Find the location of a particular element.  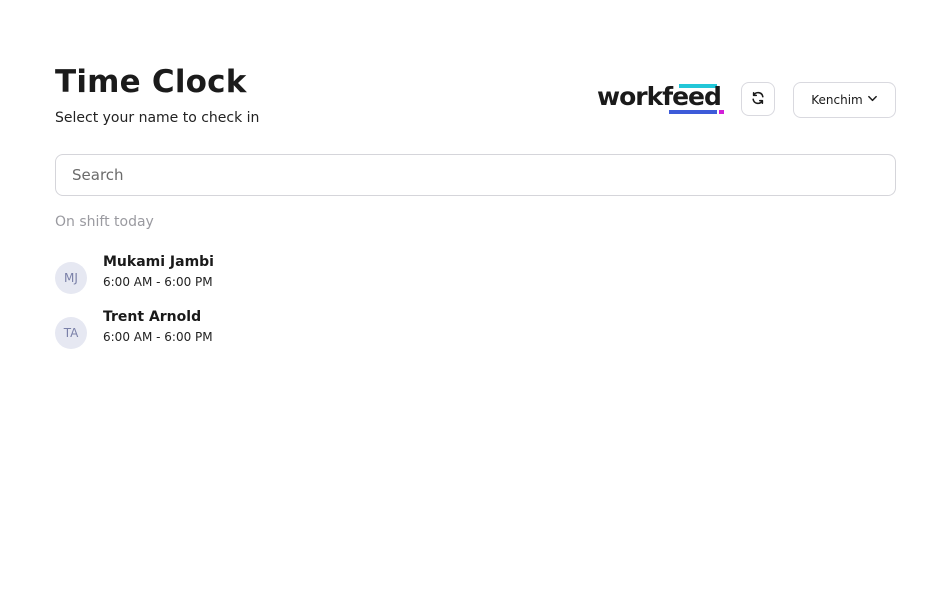

list-item: MJ Mukami Jambi 6:00 AM - 6:00 PM is located at coordinates (255, 277).